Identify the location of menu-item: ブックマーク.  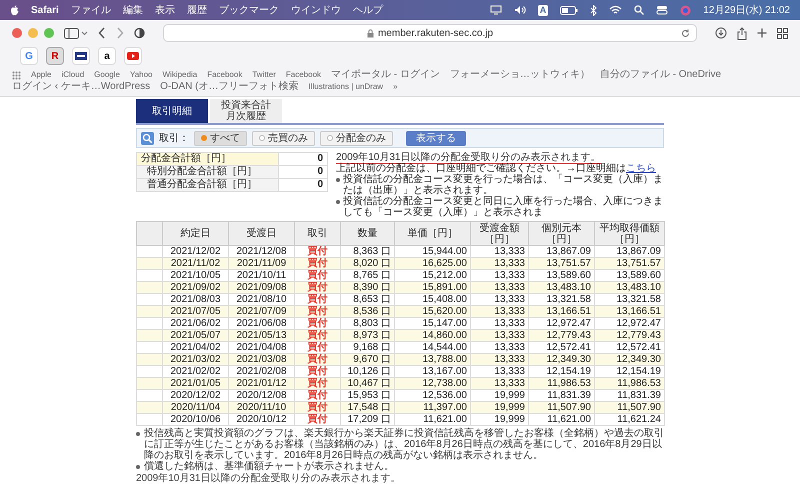
(248, 10).